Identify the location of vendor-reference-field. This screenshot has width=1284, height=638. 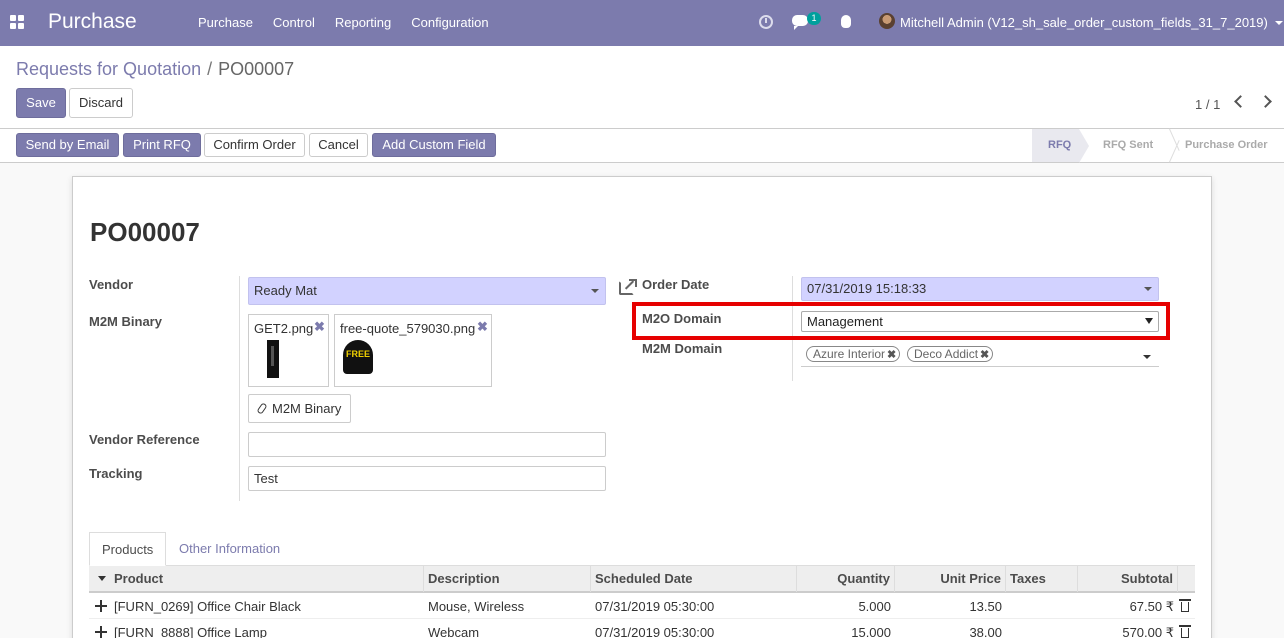
(427, 444).